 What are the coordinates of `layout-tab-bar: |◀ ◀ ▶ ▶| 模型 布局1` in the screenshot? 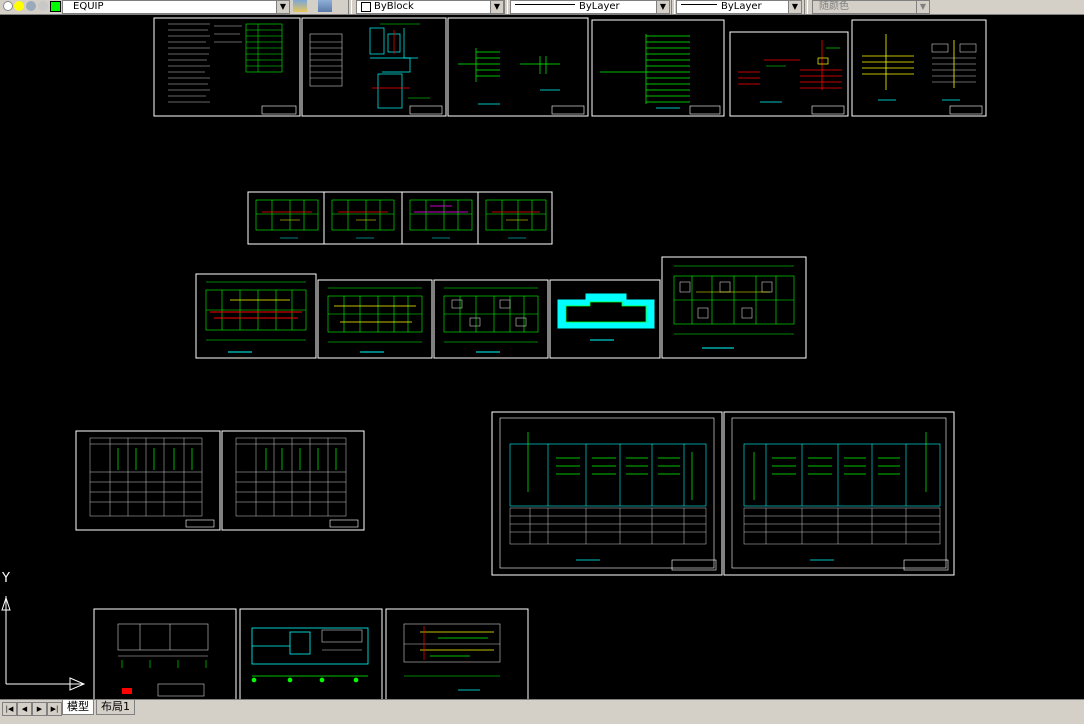 It's located at (542, 711).